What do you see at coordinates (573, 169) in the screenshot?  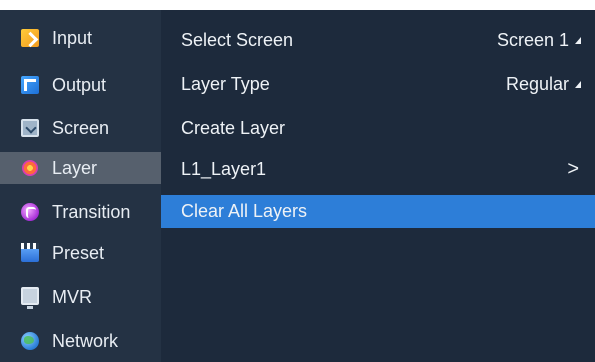 I see `chevron-right-icon: >` at bounding box center [573, 169].